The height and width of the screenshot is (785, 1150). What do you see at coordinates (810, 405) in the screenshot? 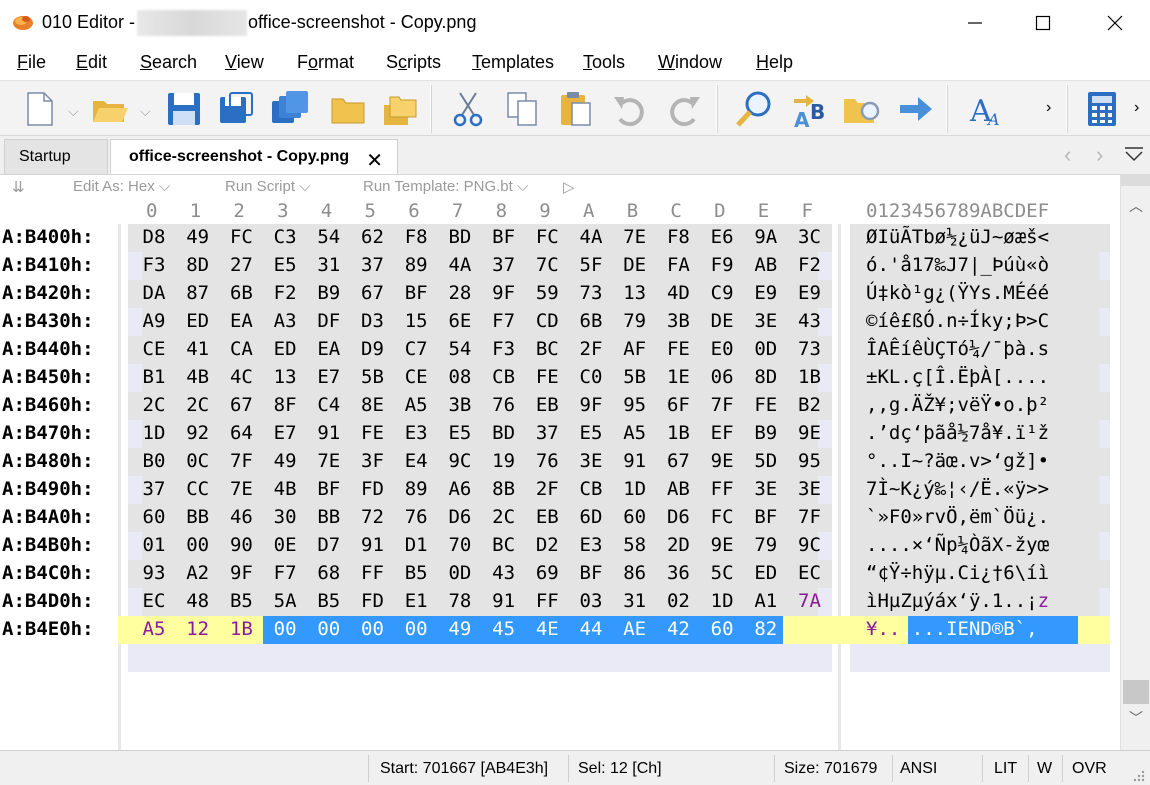
I see `hex-byte: B2` at bounding box center [810, 405].